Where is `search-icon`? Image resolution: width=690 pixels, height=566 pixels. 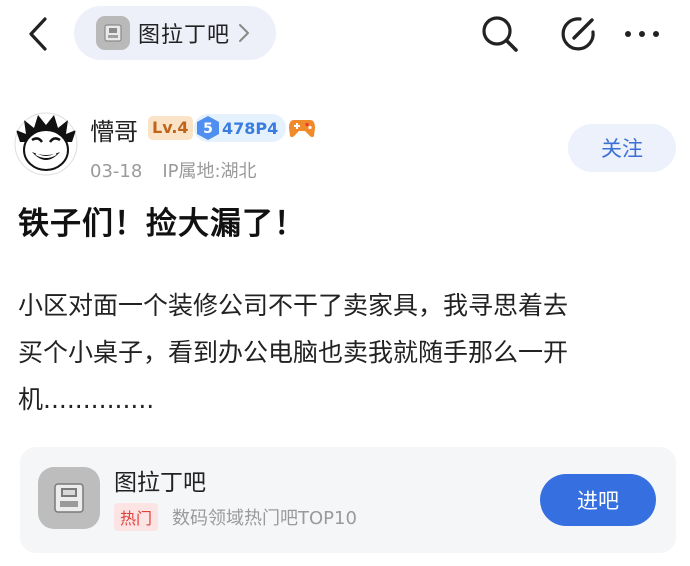
search-icon is located at coordinates (500, 34).